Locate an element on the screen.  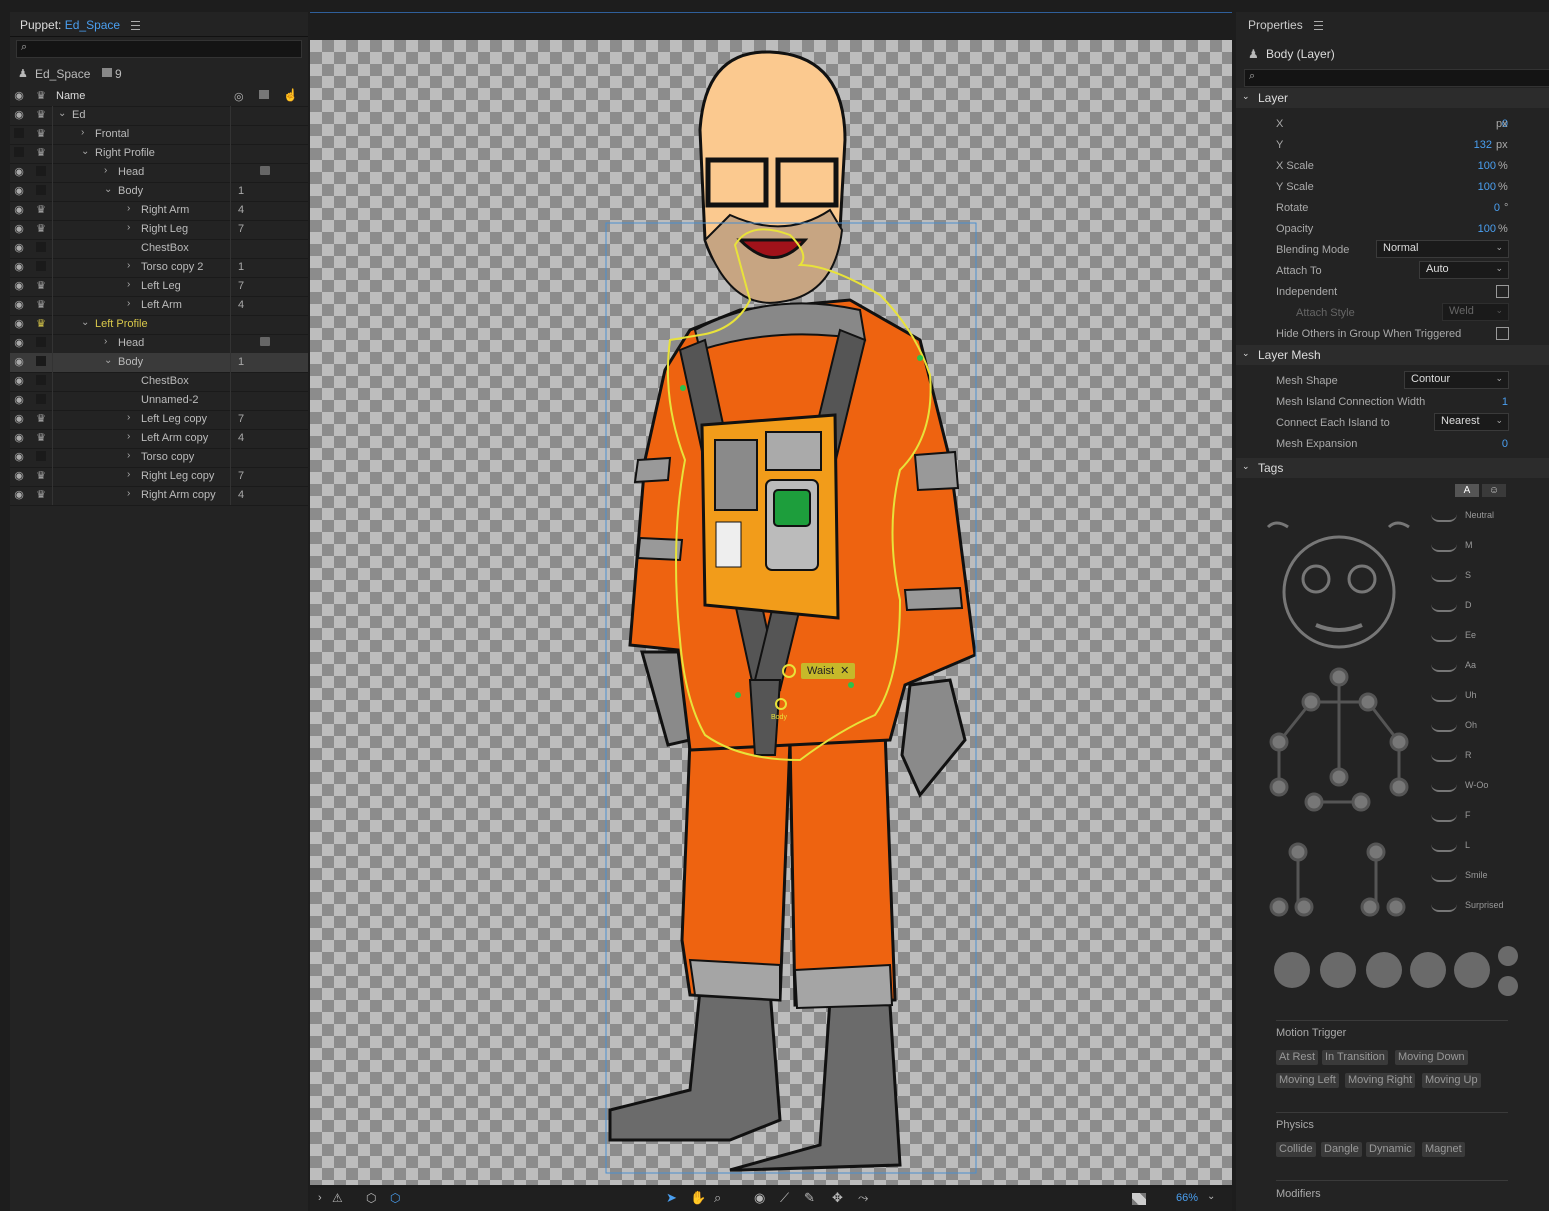
viseme-tag-label: Smile is located at coordinates (1476, 875).